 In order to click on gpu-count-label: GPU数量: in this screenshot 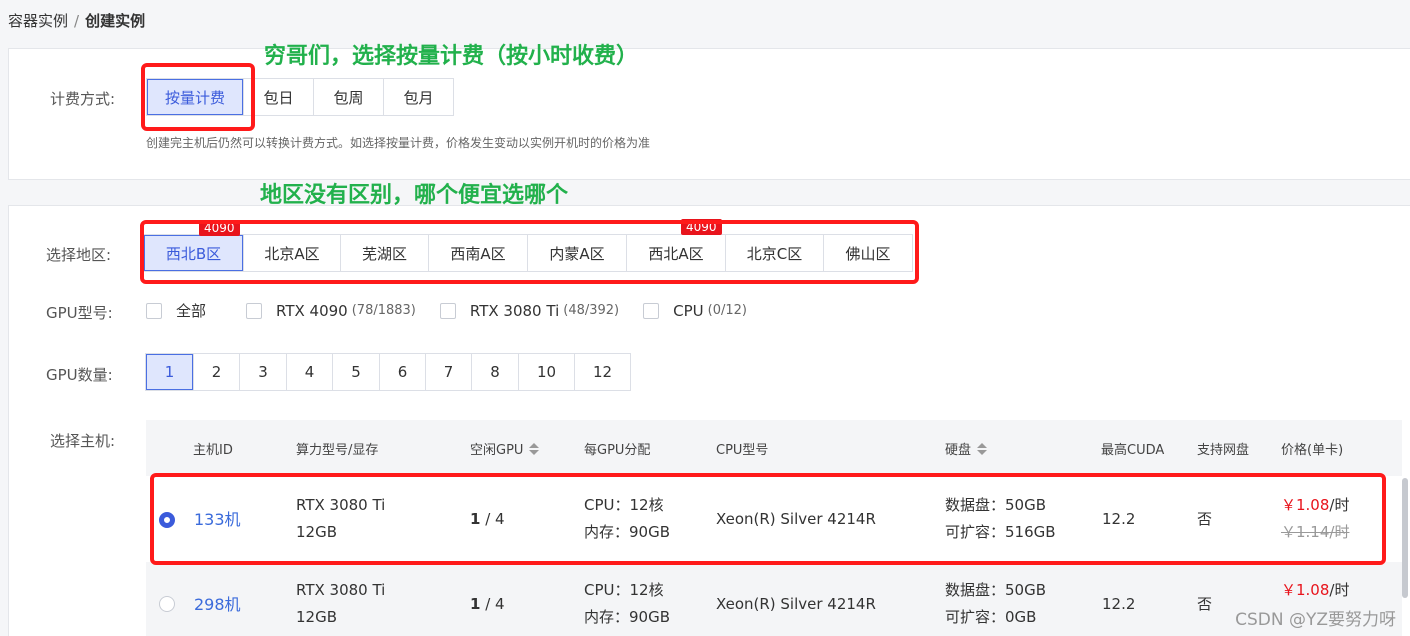, I will do `click(79, 375)`.